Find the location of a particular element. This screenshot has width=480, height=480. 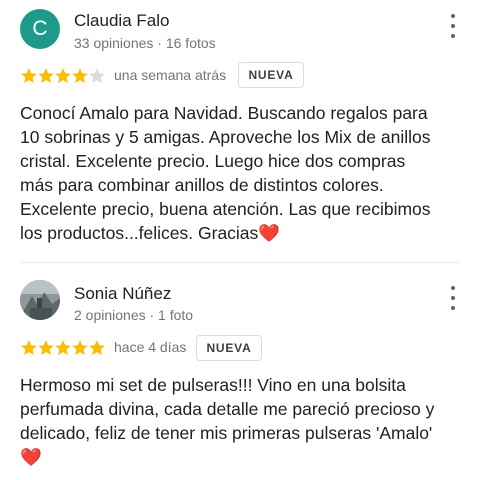

reviewer-meta: 33 opiniones · 16 fotos is located at coordinates (145, 43).